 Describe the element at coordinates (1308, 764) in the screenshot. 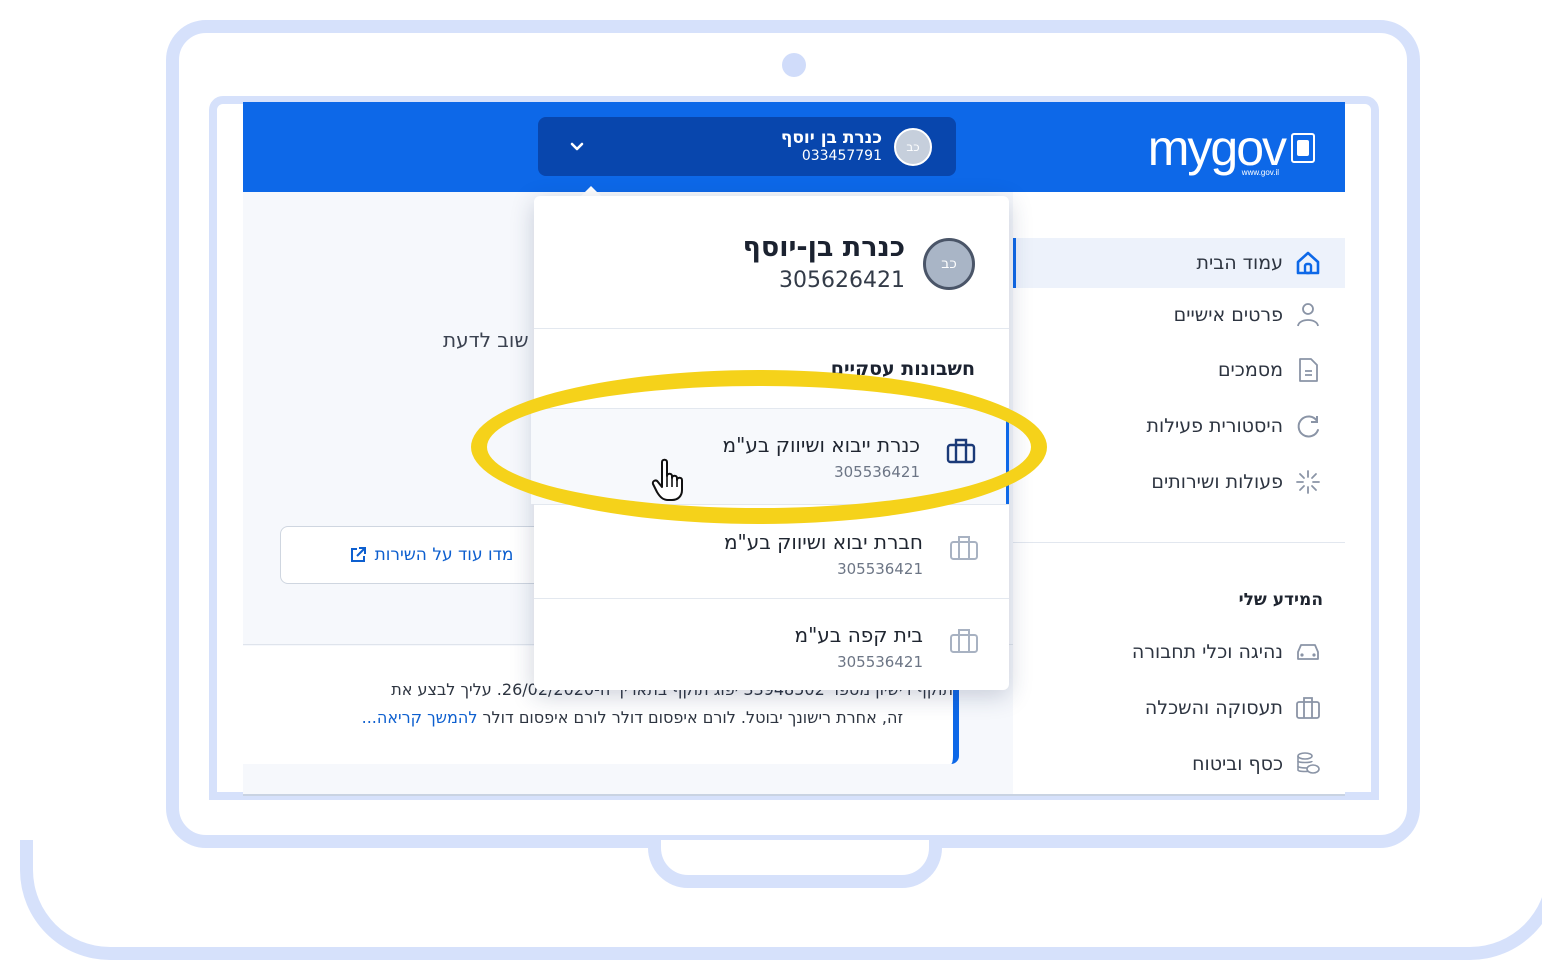

I see `coins-icon` at that location.